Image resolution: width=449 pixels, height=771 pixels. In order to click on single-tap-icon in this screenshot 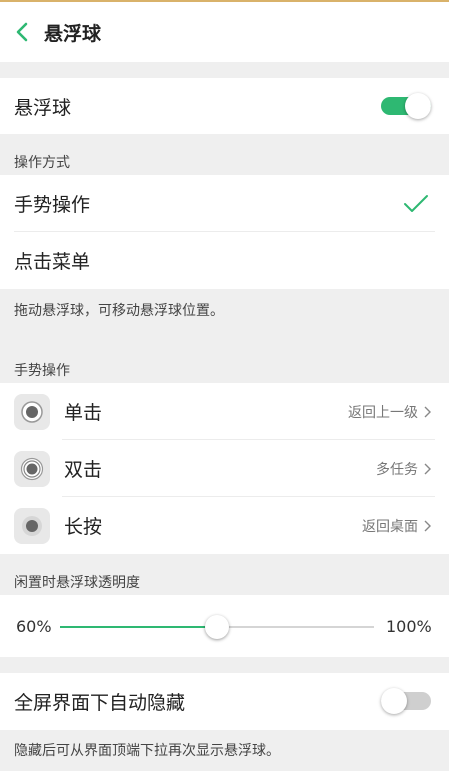, I will do `click(32, 411)`.